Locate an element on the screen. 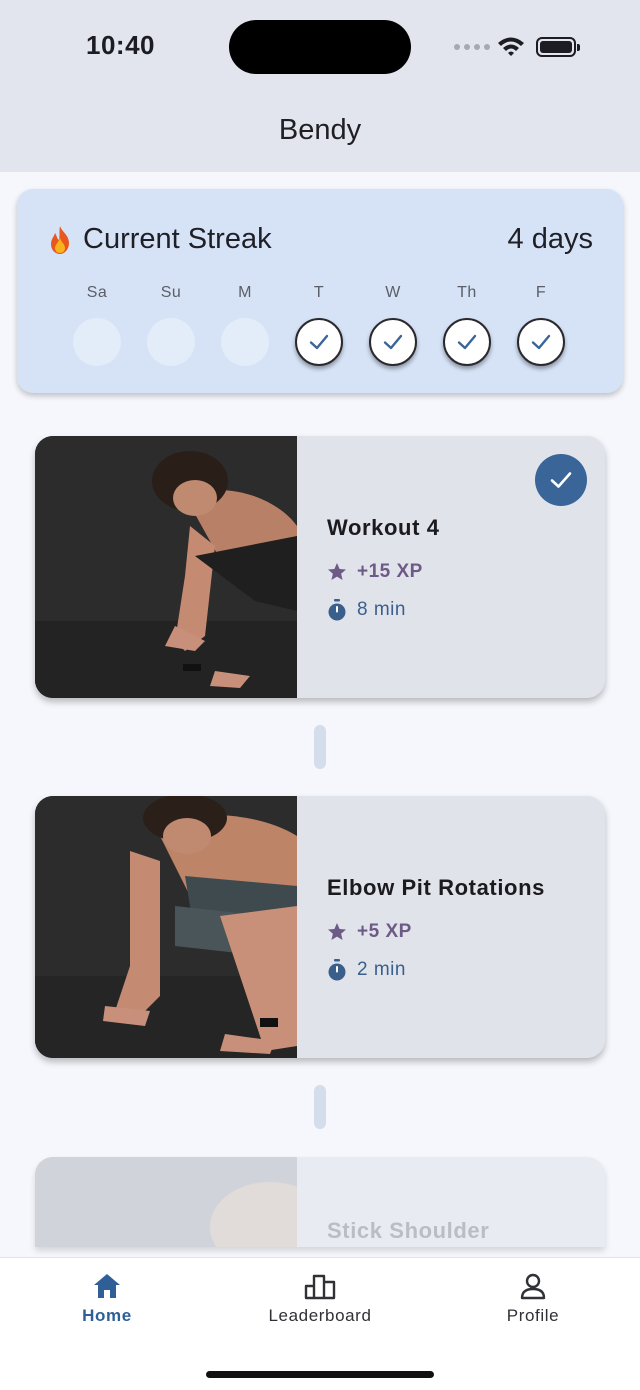 This screenshot has height=1390, width=640. streak-day: M is located at coordinates (245, 325).